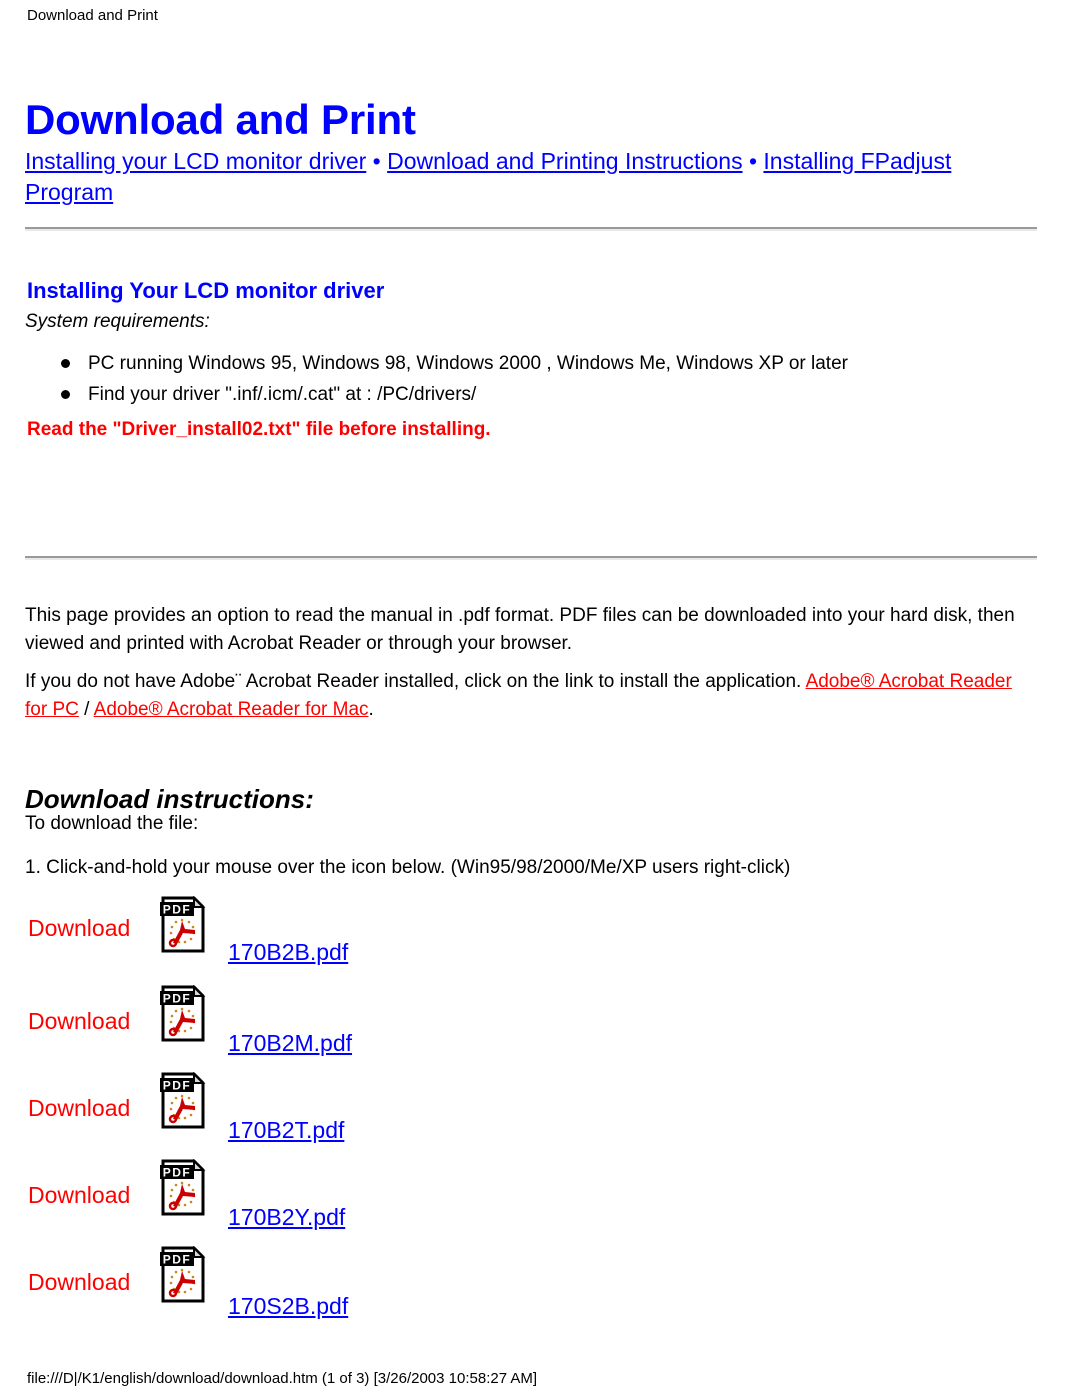 The height and width of the screenshot is (1397, 1080). Describe the element at coordinates (130, 681) in the screenshot. I see `acrobat-text-part-1: If you do not have Adobe` at that location.